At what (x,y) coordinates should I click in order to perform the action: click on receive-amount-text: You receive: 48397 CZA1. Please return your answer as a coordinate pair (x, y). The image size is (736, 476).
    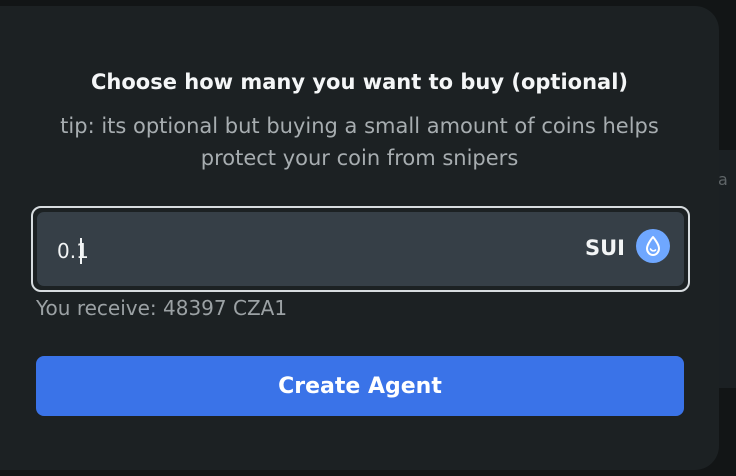
    Looking at the image, I should click on (162, 308).